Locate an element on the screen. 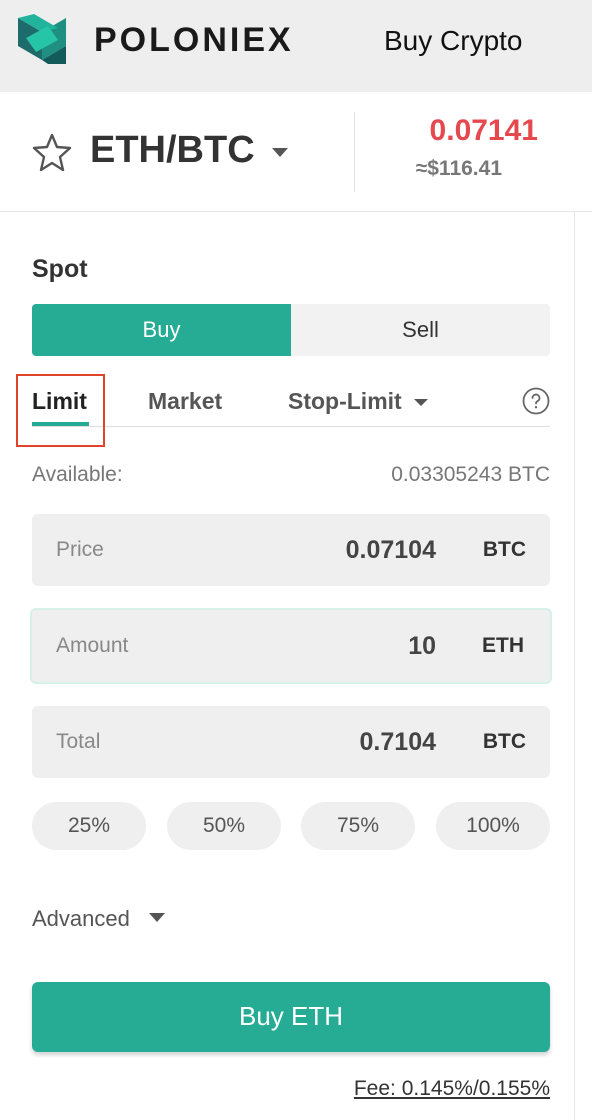 The width and height of the screenshot is (592, 1120). pair-header: ETH/BTC 0.07141 ≈$116.41 is located at coordinates (296, 152).